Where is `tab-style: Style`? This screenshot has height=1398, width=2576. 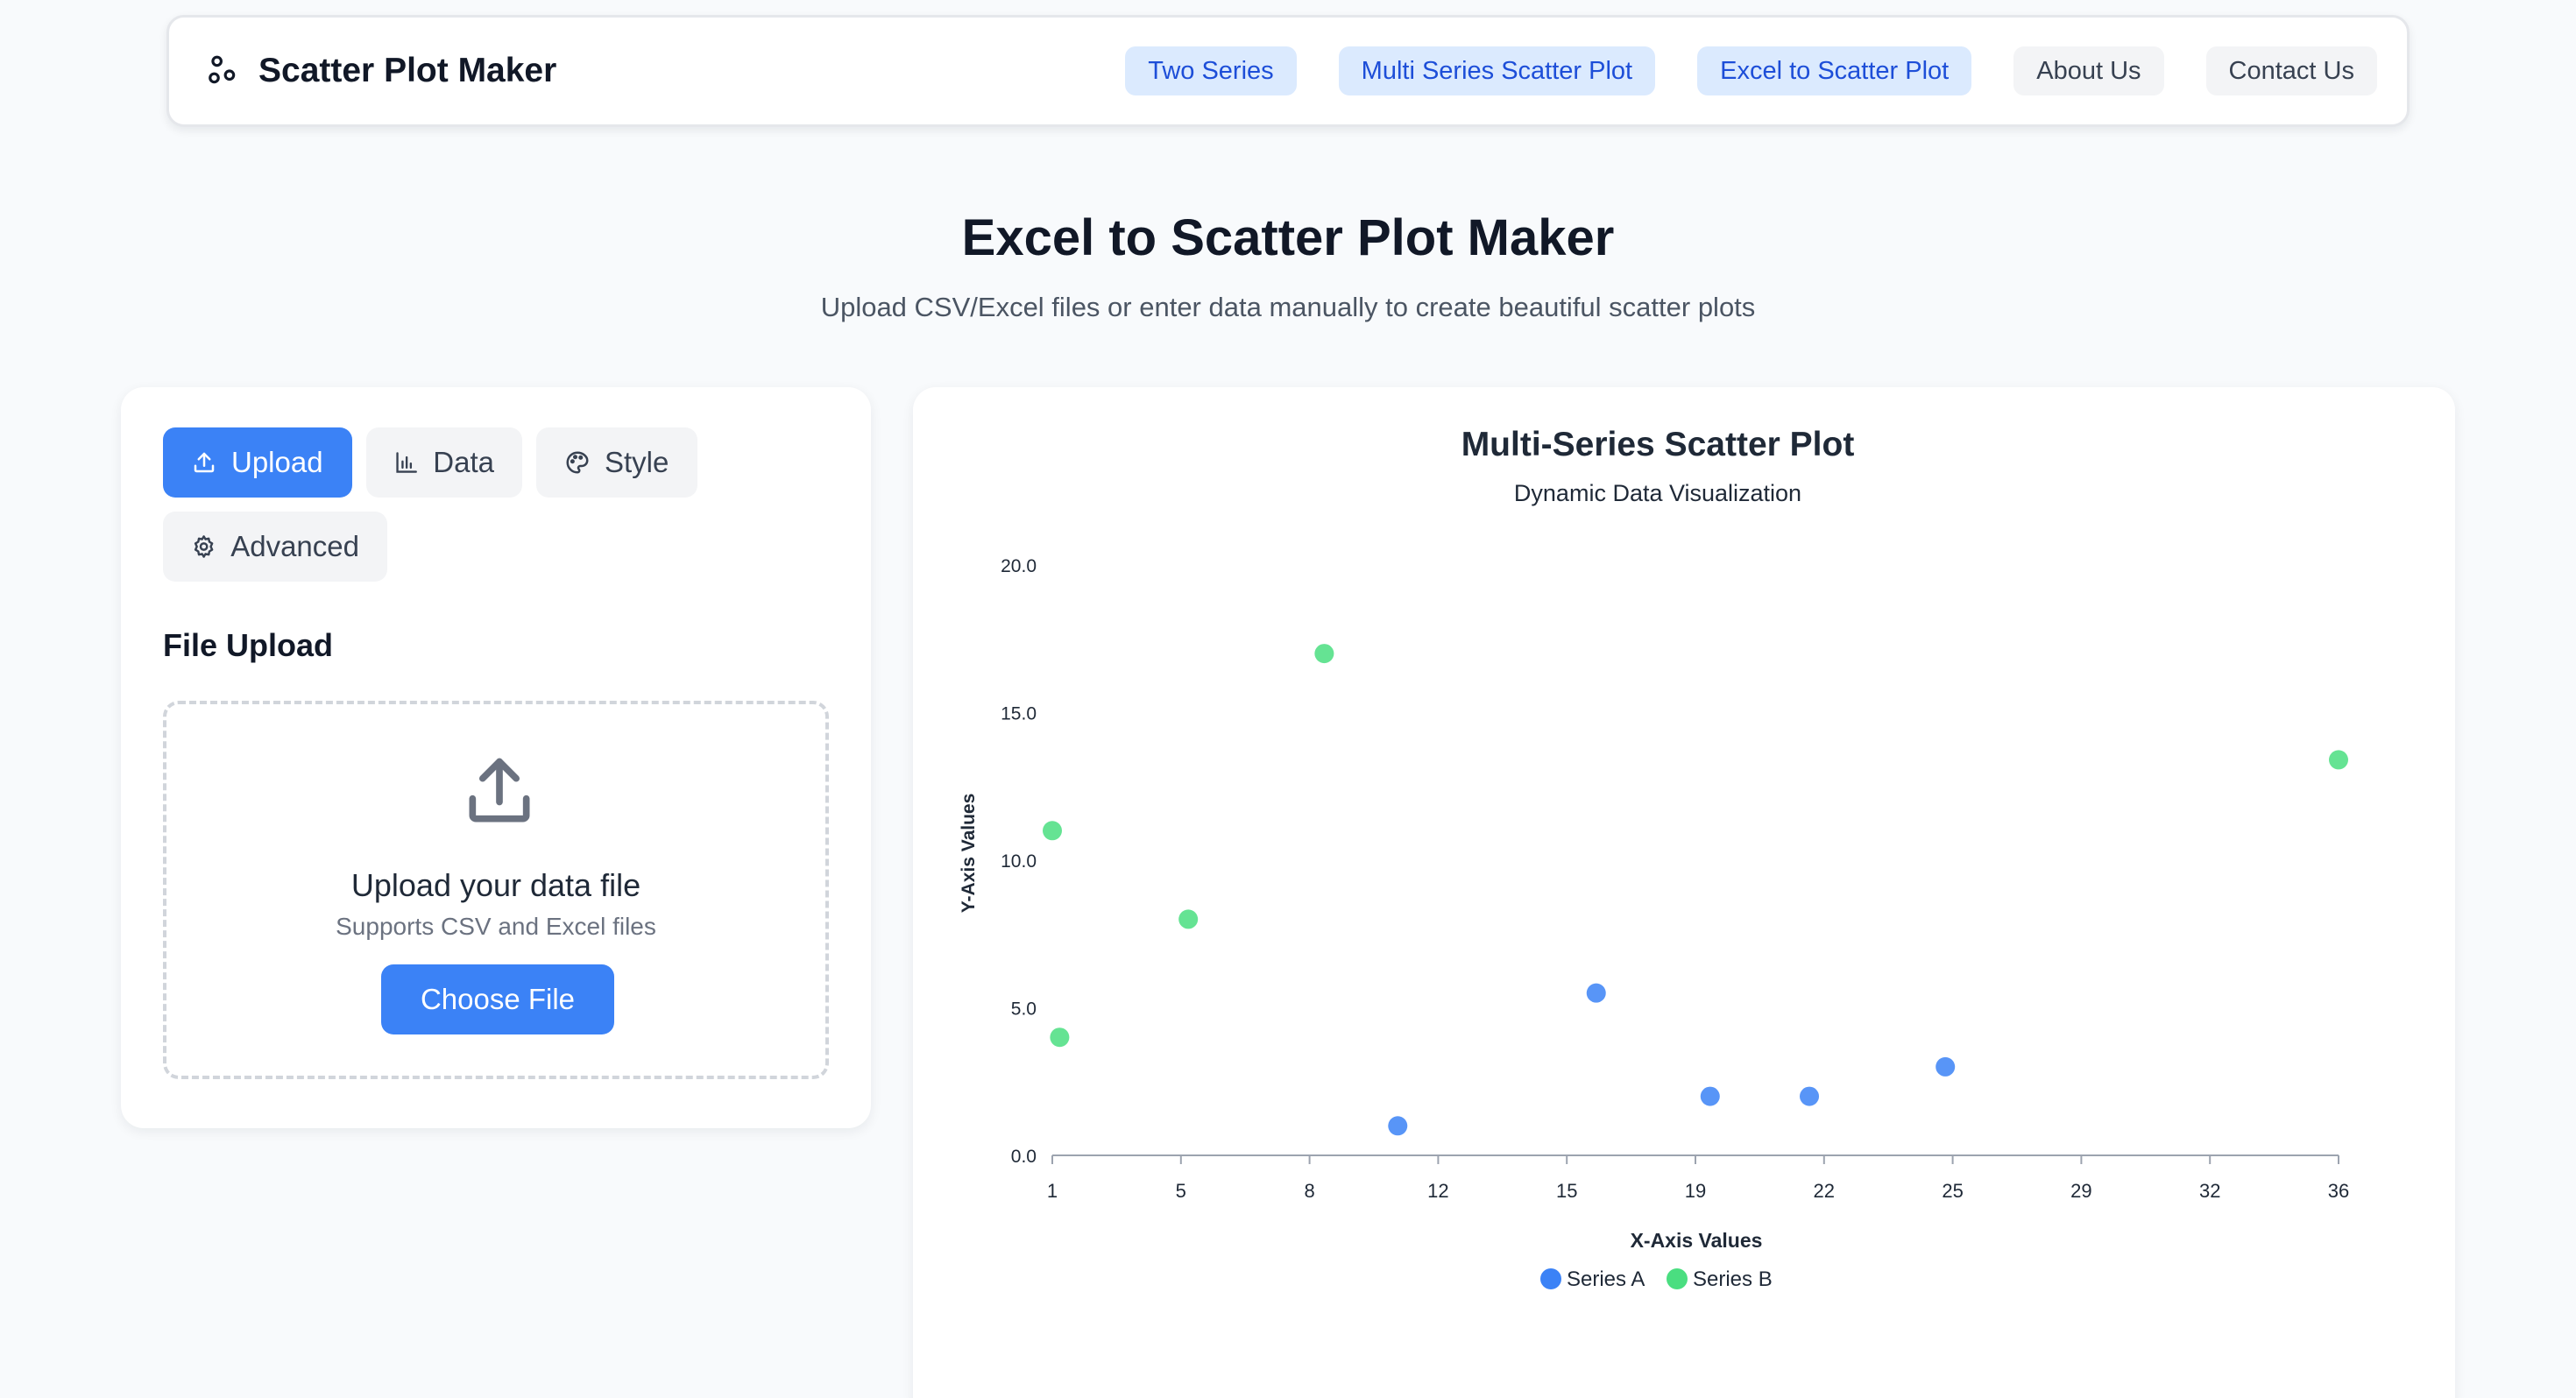 tab-style: Style is located at coordinates (616, 462).